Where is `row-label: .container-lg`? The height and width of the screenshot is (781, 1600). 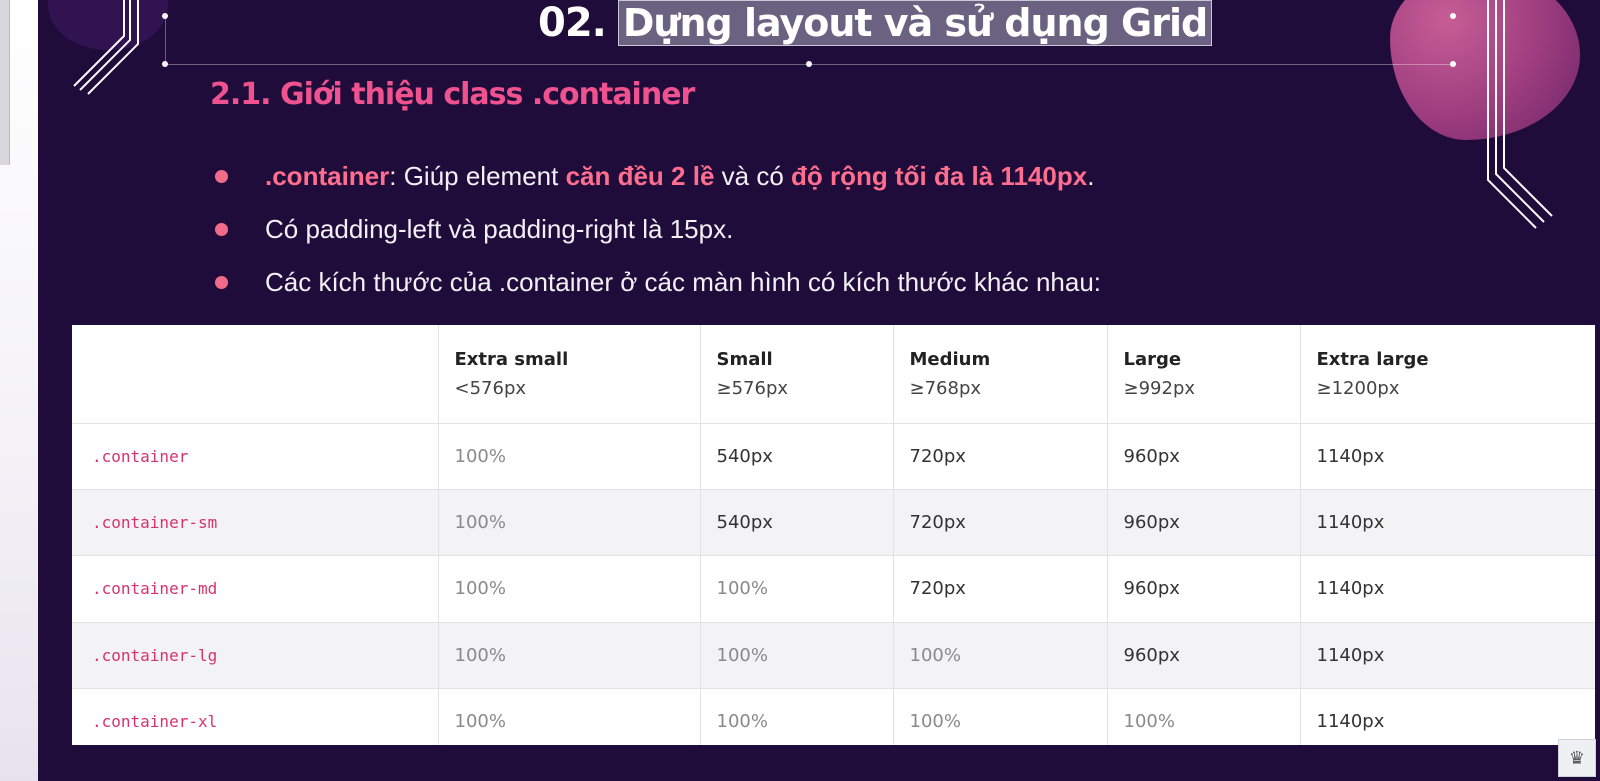 row-label: .container-lg is located at coordinates (255, 655).